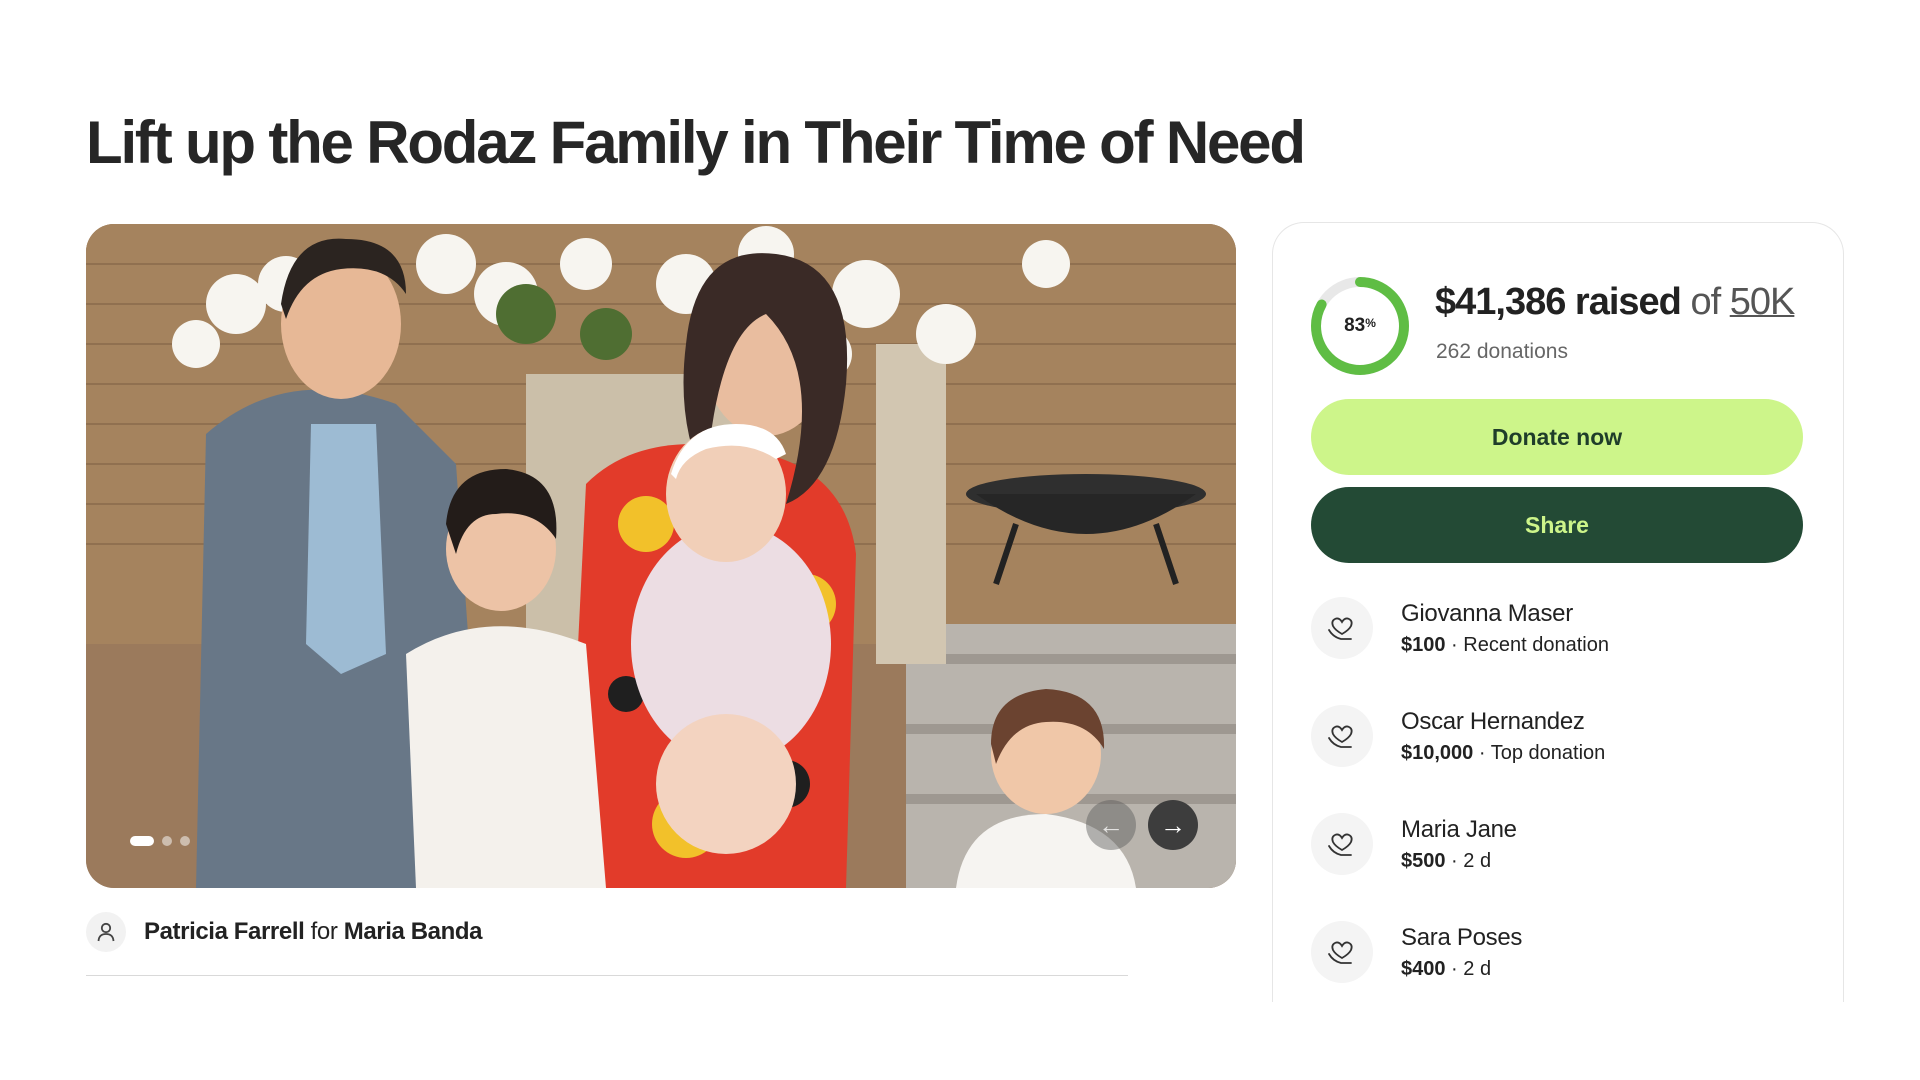  I want to click on donor-name: Oscar Hernandez, so click(1493, 721).